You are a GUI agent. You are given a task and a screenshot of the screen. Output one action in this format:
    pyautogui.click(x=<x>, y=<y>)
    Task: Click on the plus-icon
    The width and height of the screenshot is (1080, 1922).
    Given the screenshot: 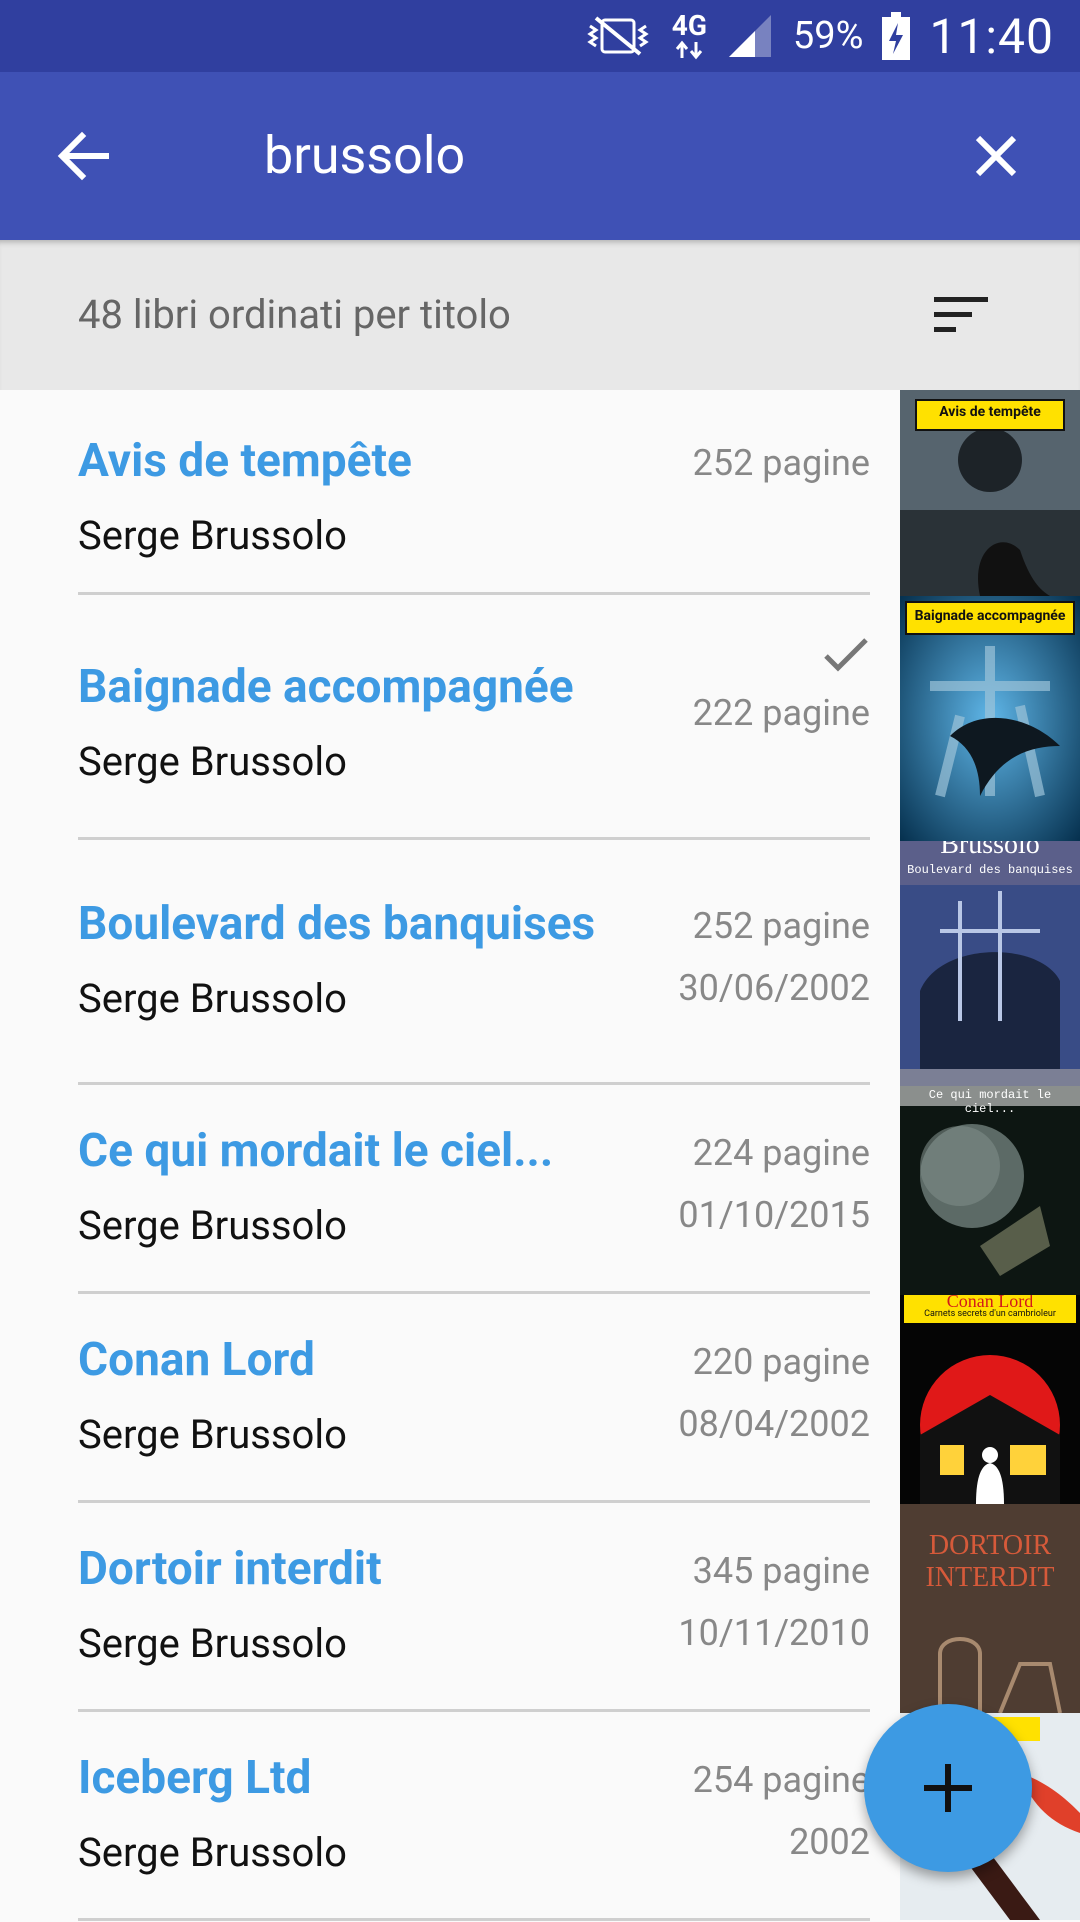 What is the action you would take?
    pyautogui.click(x=948, y=1788)
    